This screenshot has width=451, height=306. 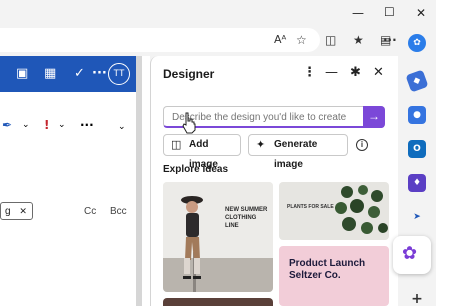 What do you see at coordinates (417, 115) in the screenshot?
I see `copilot-shape-icon: ●` at bounding box center [417, 115].